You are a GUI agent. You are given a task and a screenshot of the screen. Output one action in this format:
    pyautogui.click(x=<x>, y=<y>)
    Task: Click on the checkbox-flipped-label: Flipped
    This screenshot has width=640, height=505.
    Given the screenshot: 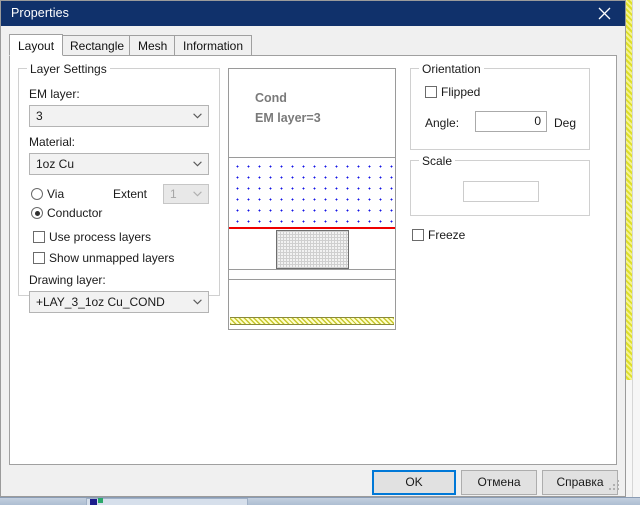 What is the action you would take?
    pyautogui.click(x=461, y=92)
    